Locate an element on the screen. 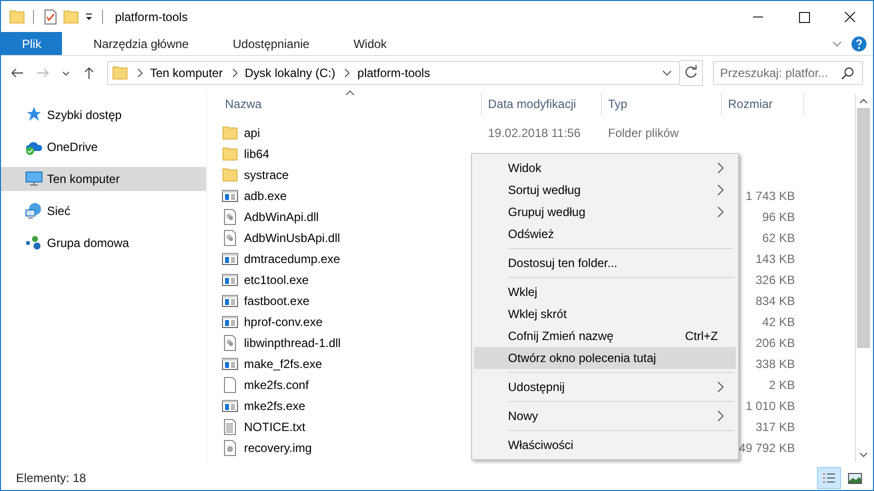  ribbon-tab: Udostępnianie is located at coordinates (271, 43).